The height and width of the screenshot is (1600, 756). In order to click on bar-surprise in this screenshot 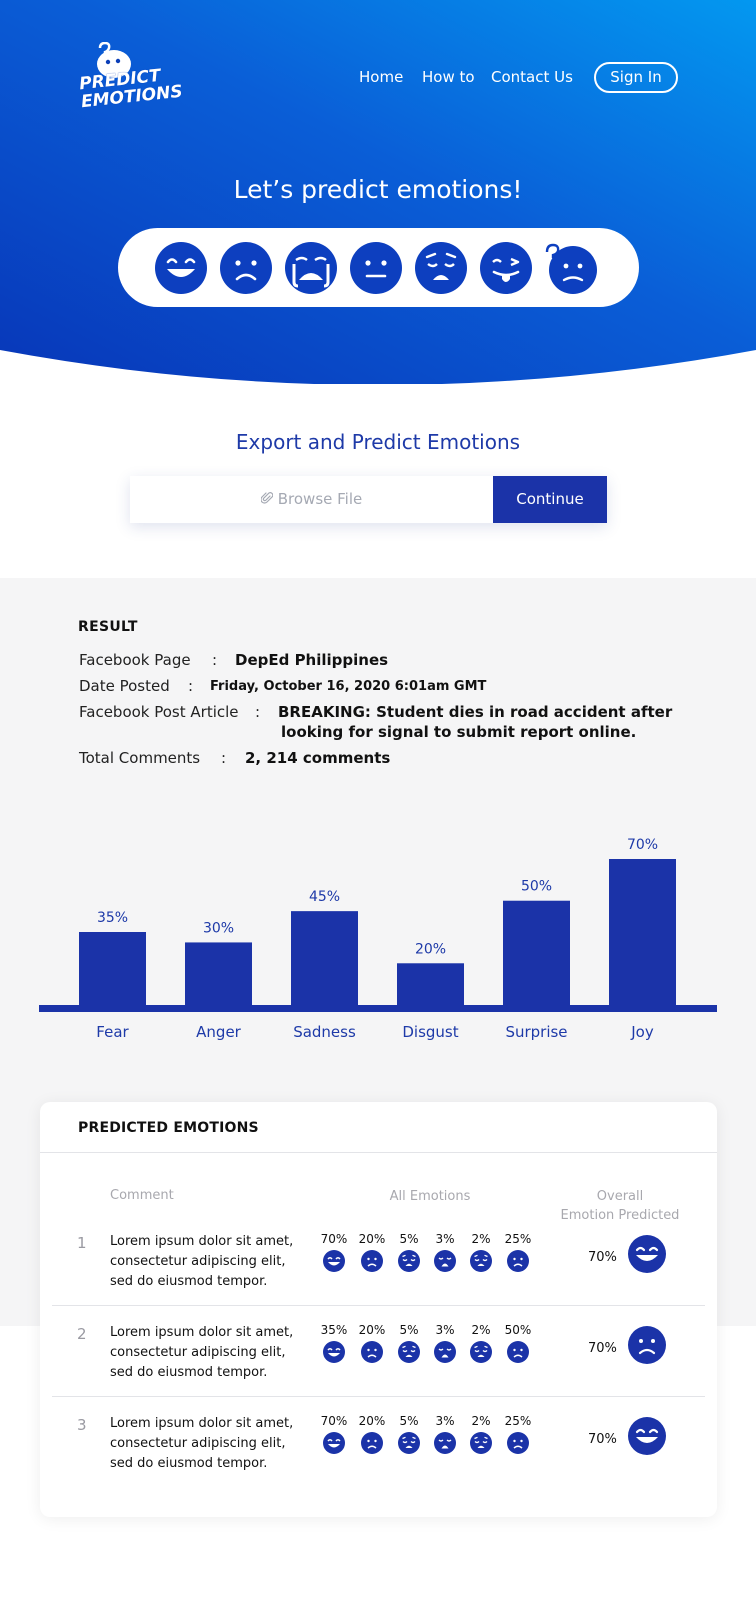, I will do `click(536, 952)`.